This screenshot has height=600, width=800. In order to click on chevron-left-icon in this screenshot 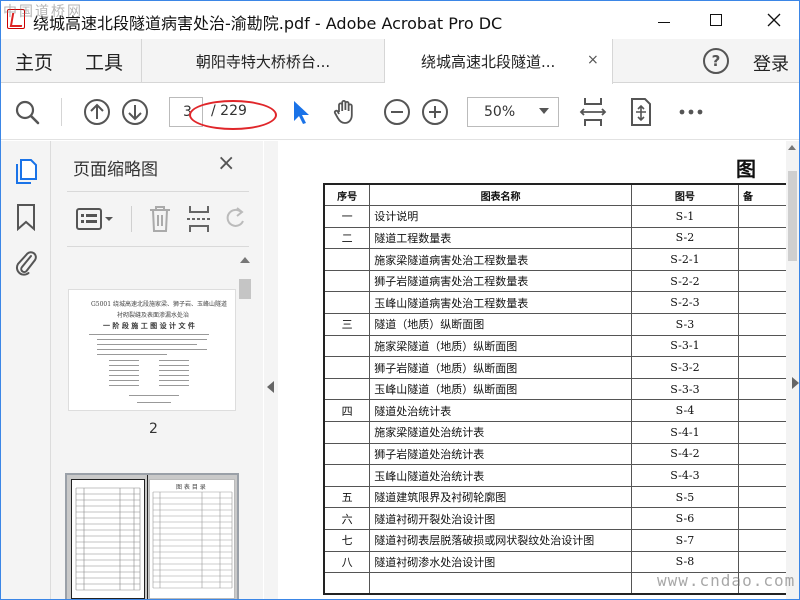, I will do `click(270, 387)`.